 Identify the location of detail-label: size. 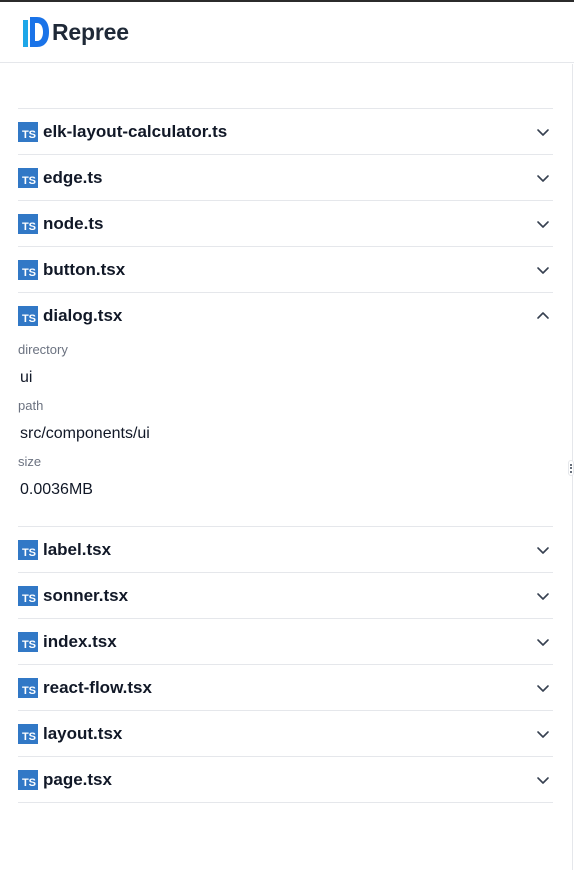
(30, 461).